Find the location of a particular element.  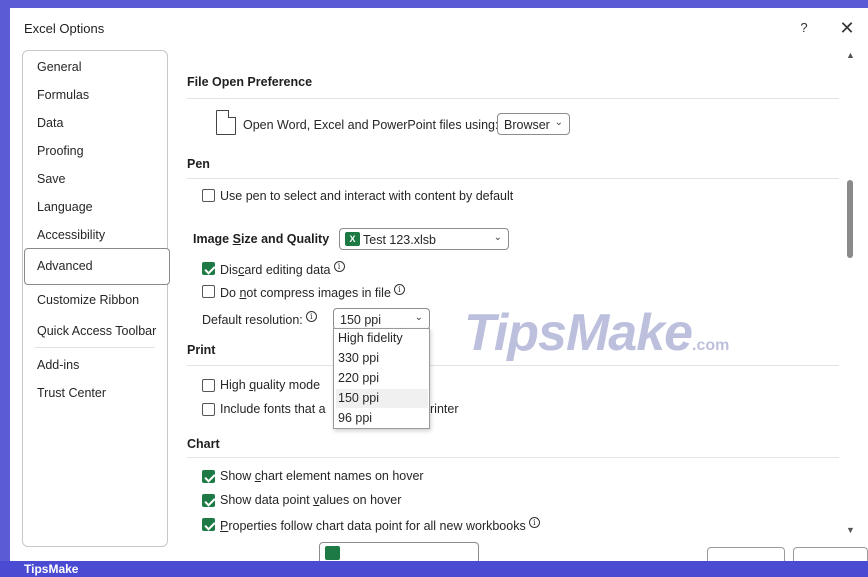

sidebar-item-add-ins: Add-ins is located at coordinates (58, 365).